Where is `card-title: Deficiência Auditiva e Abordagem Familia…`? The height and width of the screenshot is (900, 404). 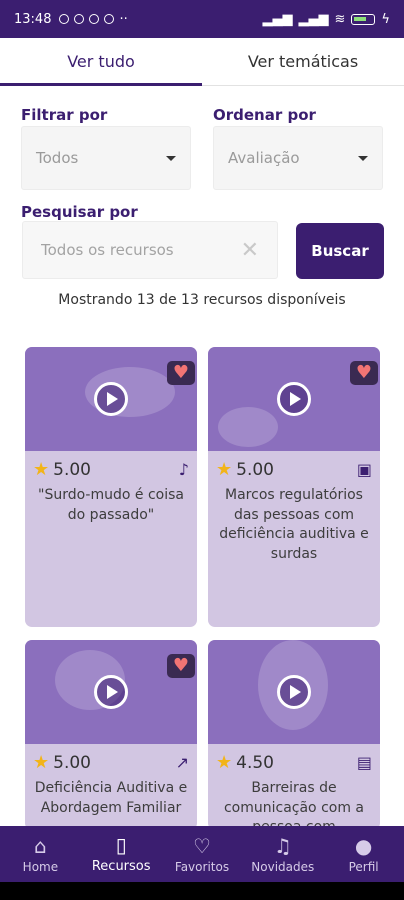
card-title: Deficiência Auditiva e Abordagem Familia… is located at coordinates (111, 798).